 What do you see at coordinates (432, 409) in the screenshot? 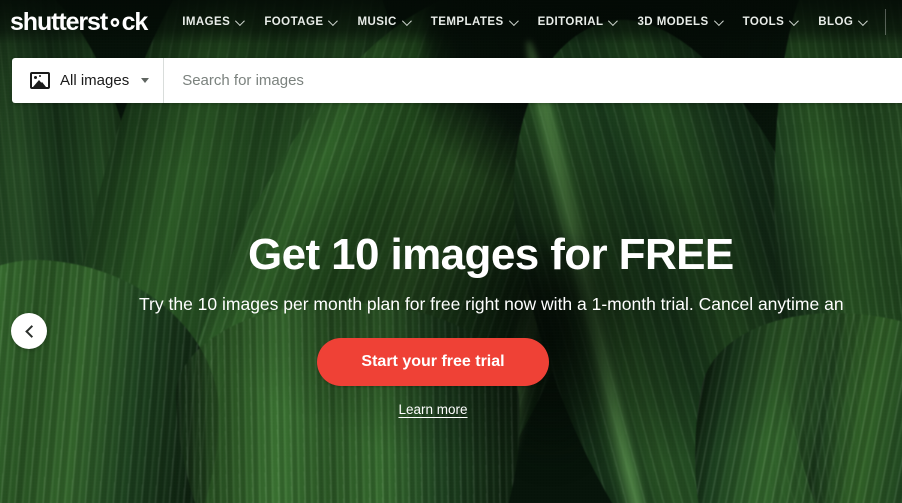
I see `learn-more-link: Learn more` at bounding box center [432, 409].